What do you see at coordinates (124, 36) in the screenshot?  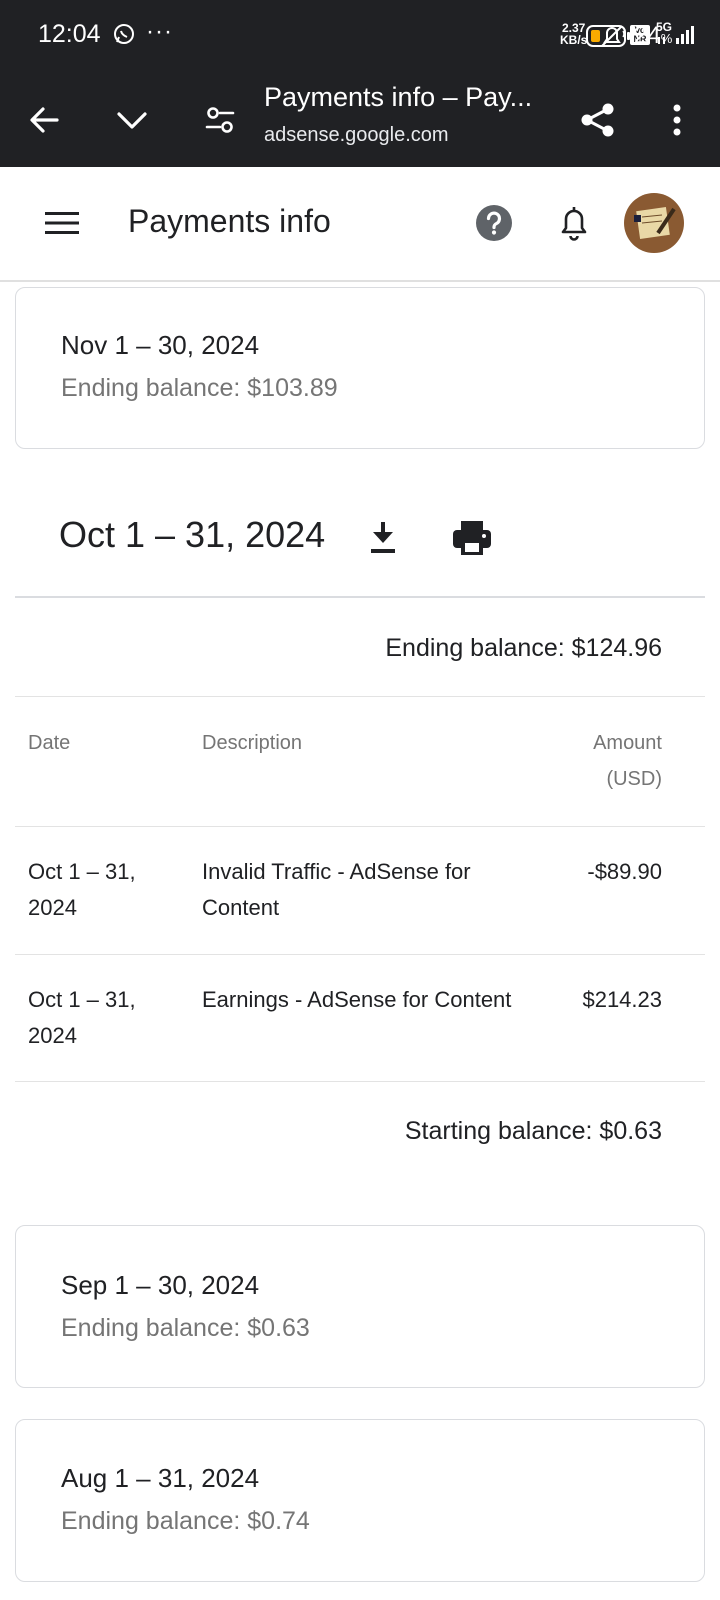 I see `whatsapp-icon` at bounding box center [124, 36].